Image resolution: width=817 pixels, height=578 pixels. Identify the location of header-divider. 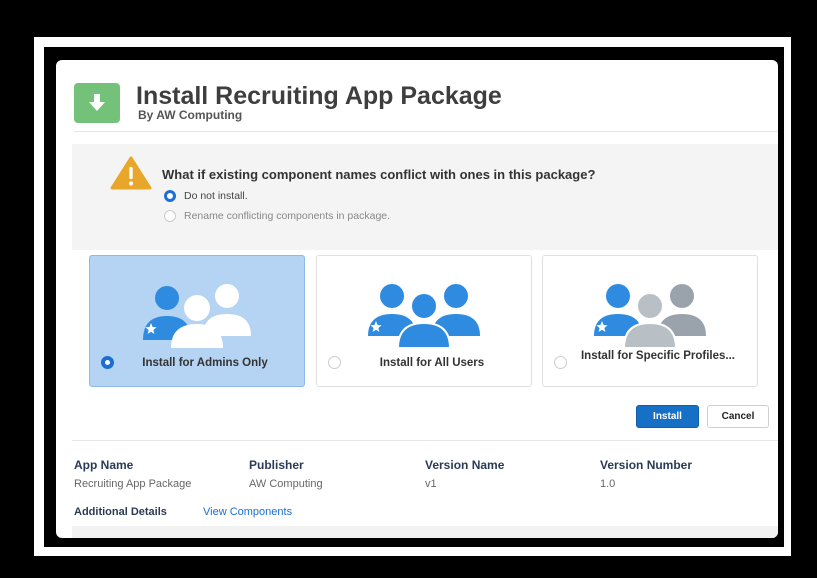
(426, 131).